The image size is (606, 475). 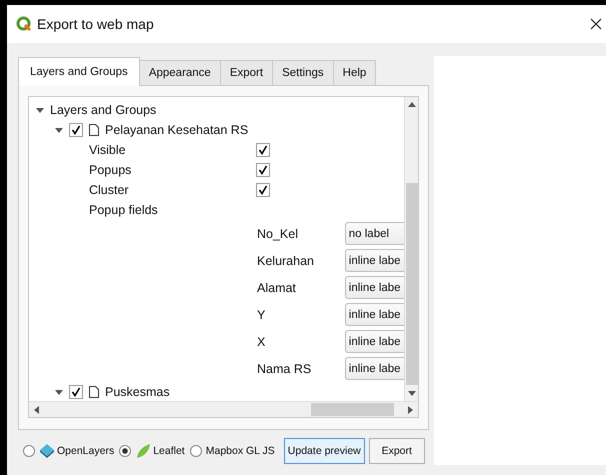 I want to click on leaf-icon, so click(x=143, y=450).